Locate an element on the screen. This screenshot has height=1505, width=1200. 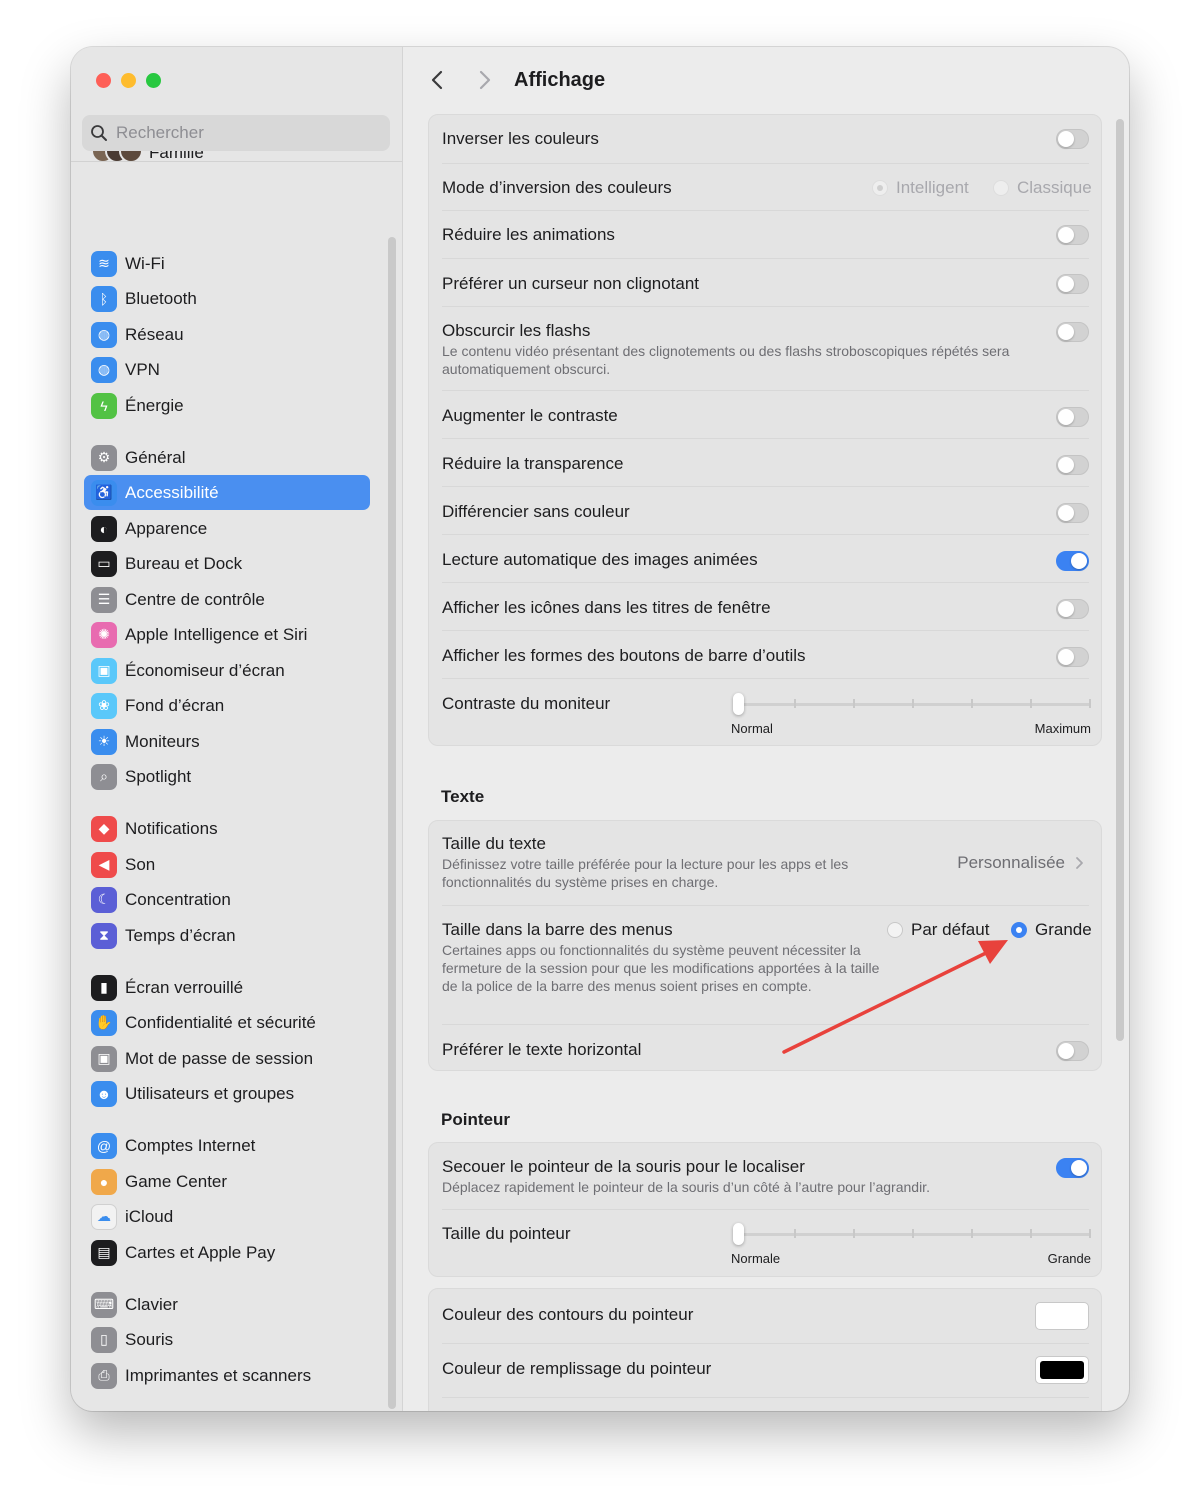
classic-label: Classique is located at coordinates (1054, 187).